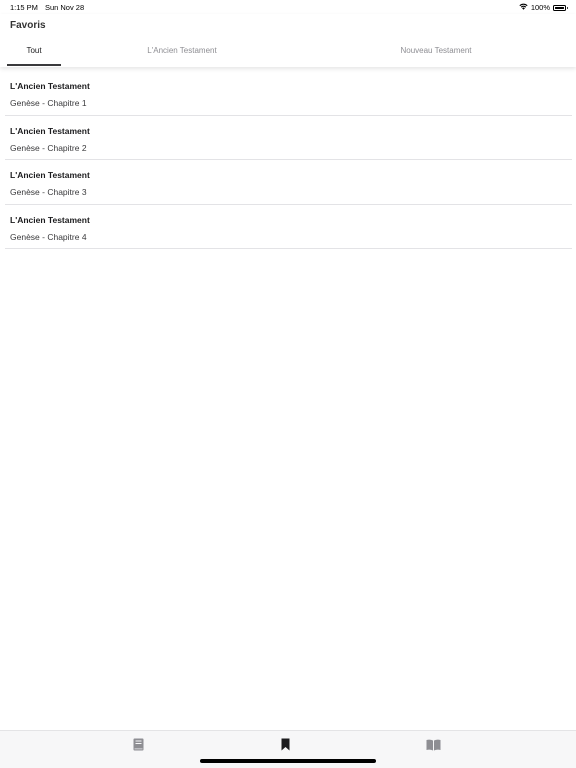  Describe the element at coordinates (24, 7) in the screenshot. I see `status-time: 1:15 PM` at that location.